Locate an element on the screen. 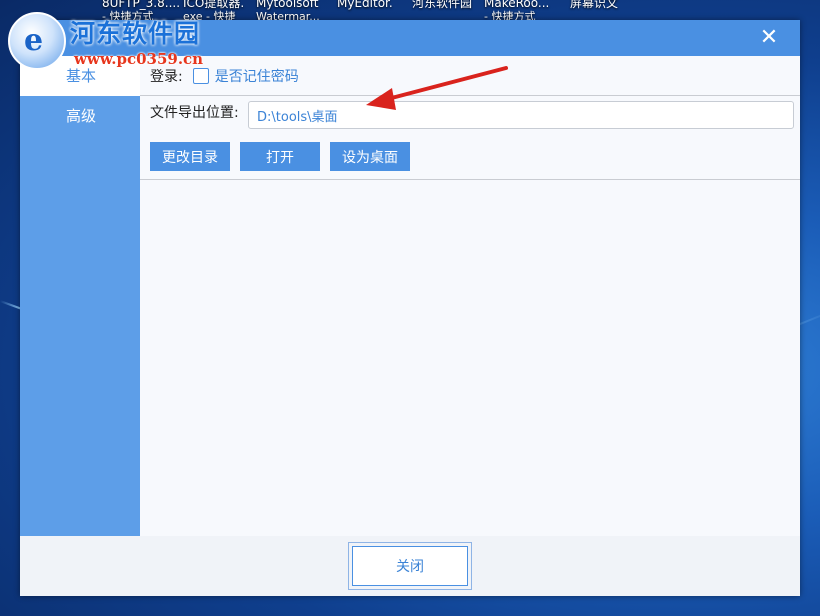 Image resolution: width=820 pixels, height=616 pixels. desktop-icon: 河东软件园 is located at coordinates (442, 5).